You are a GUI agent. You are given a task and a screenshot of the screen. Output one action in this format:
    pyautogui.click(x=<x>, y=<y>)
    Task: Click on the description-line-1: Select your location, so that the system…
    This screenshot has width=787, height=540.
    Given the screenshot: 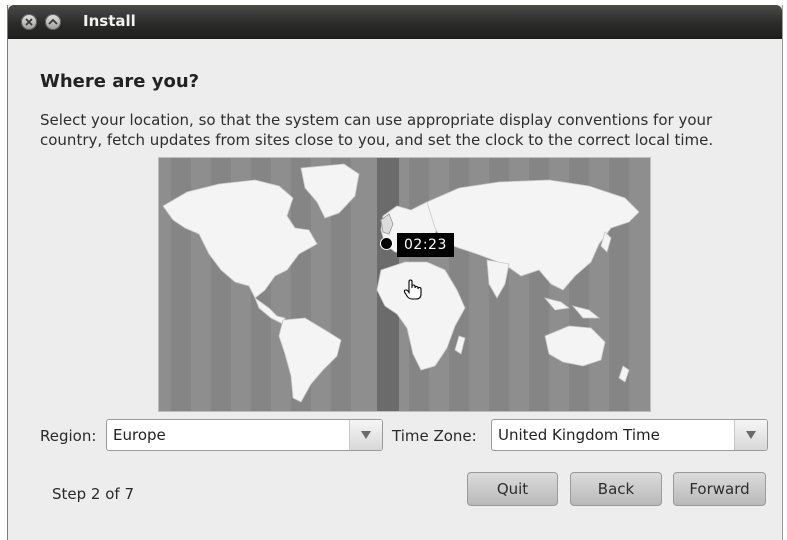 What is the action you would take?
    pyautogui.click(x=376, y=120)
    